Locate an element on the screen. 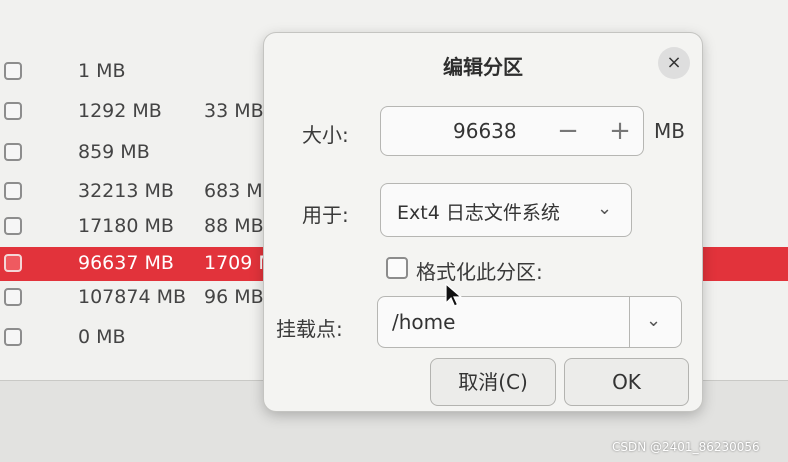  filesystem-dropdown: Ext4 日志文件系统 ⌄ is located at coordinates (506, 210).